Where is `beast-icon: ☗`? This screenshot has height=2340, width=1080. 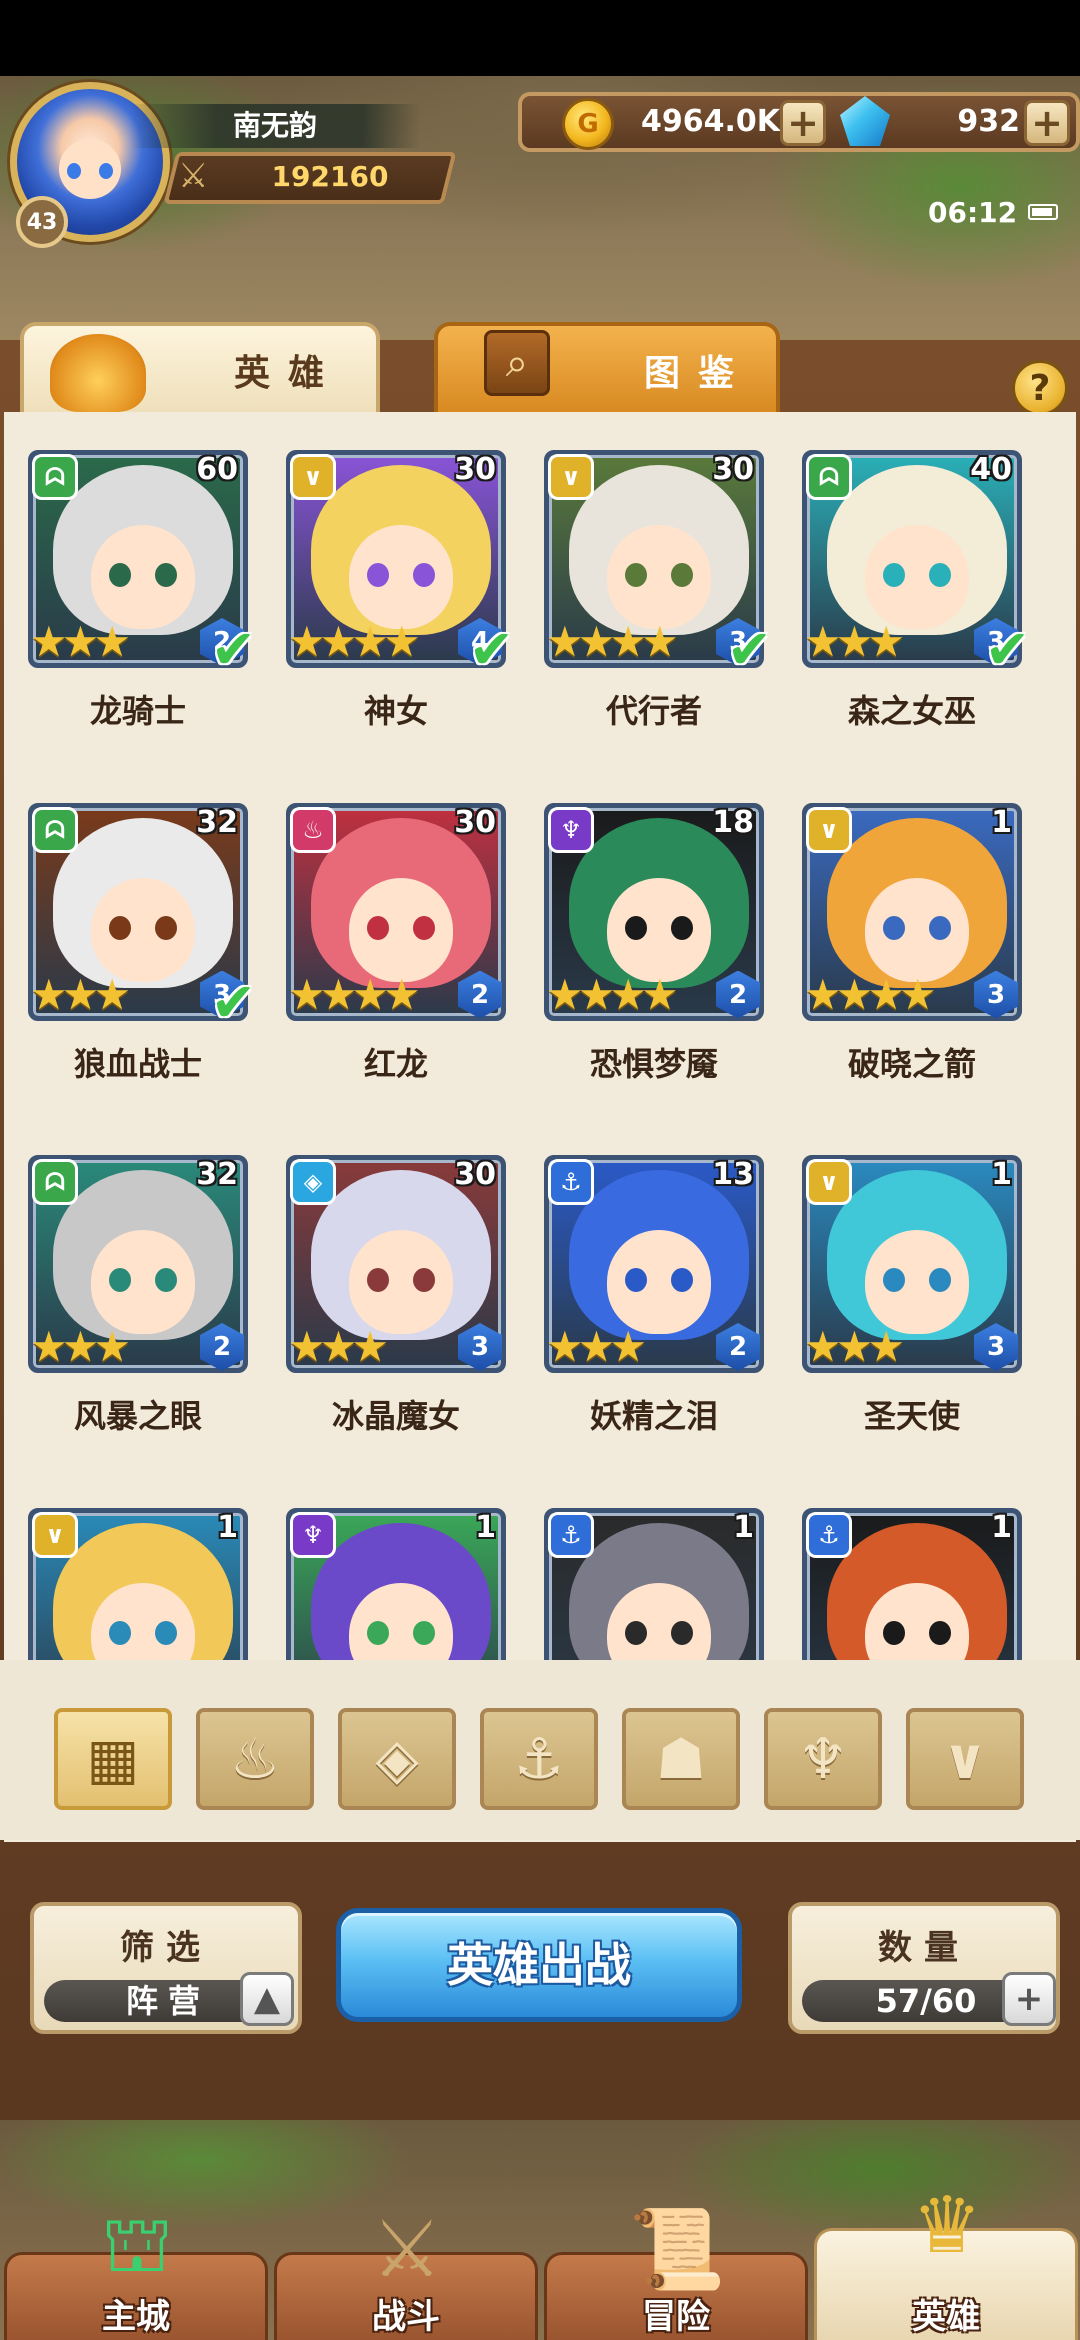
beast-icon: ☗ is located at coordinates (681, 1759).